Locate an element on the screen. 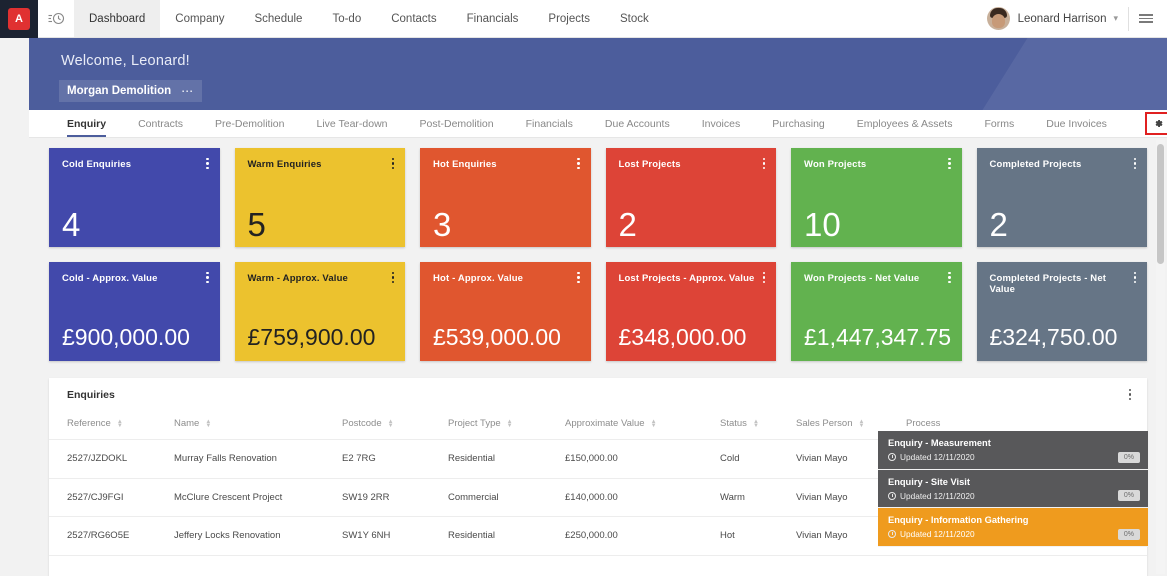  process-card: Enquiry - Site Visit Updated 12/11/2020 0% is located at coordinates (1013, 488).